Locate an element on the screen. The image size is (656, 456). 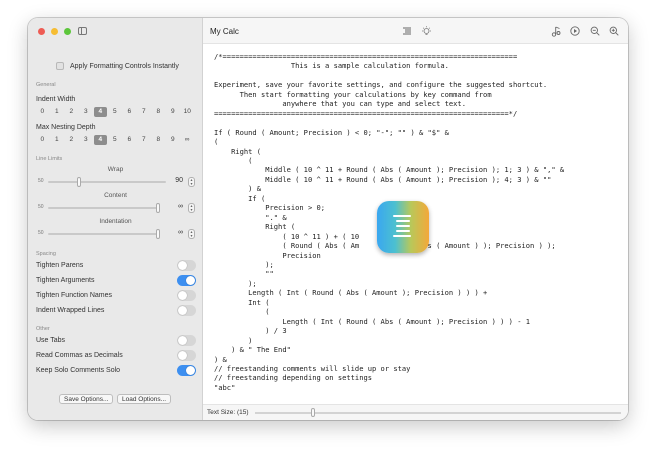
max-nesting-option: 0 is located at coordinates (42, 140).